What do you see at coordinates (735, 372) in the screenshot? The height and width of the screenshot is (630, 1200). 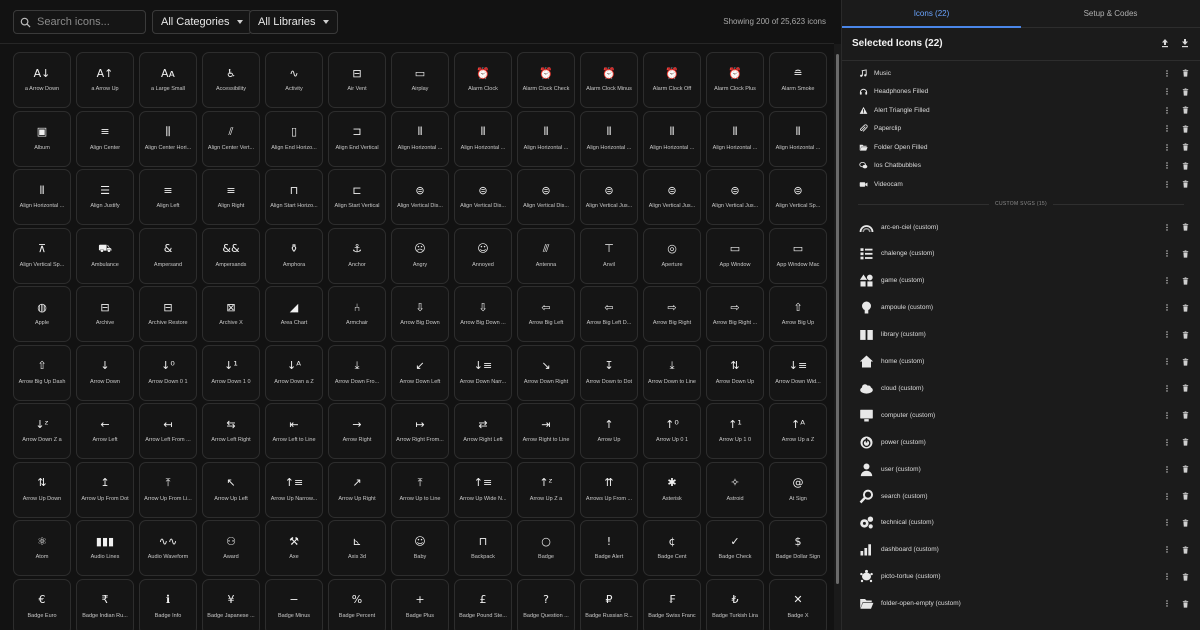 I see `icon-tile: ⇅ Arrow Down Up` at bounding box center [735, 372].